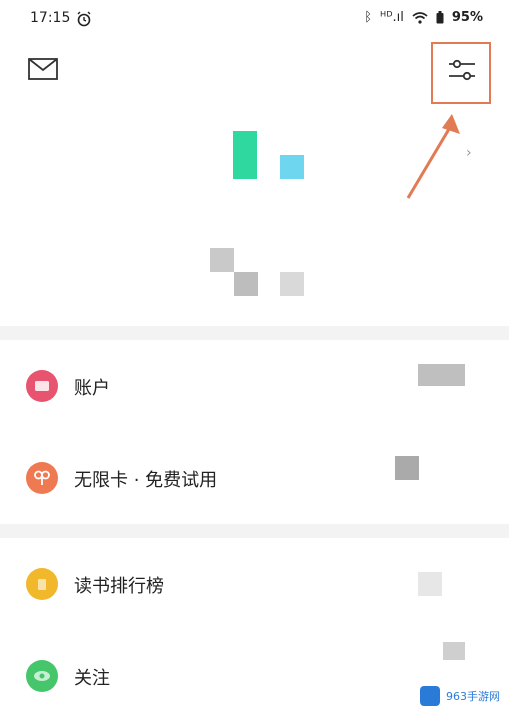 This screenshot has width=509, height=722. I want to click on sliders-settings-icon, so click(462, 70).